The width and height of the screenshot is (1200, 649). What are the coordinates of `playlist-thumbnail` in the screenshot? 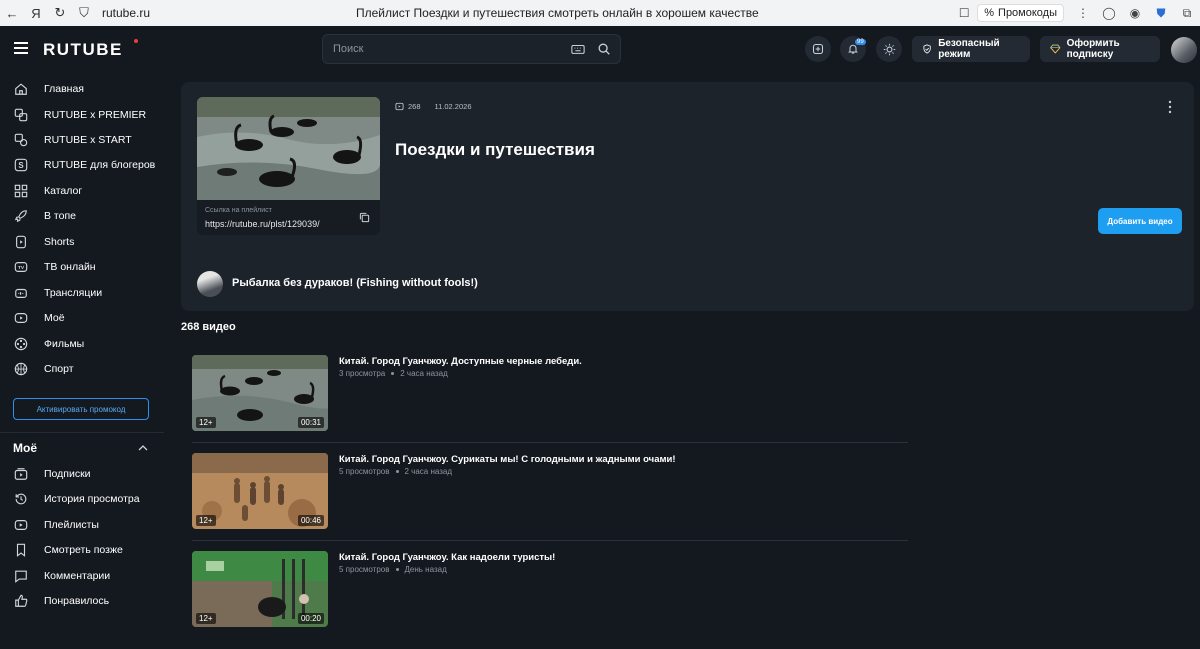 It's located at (288, 148).